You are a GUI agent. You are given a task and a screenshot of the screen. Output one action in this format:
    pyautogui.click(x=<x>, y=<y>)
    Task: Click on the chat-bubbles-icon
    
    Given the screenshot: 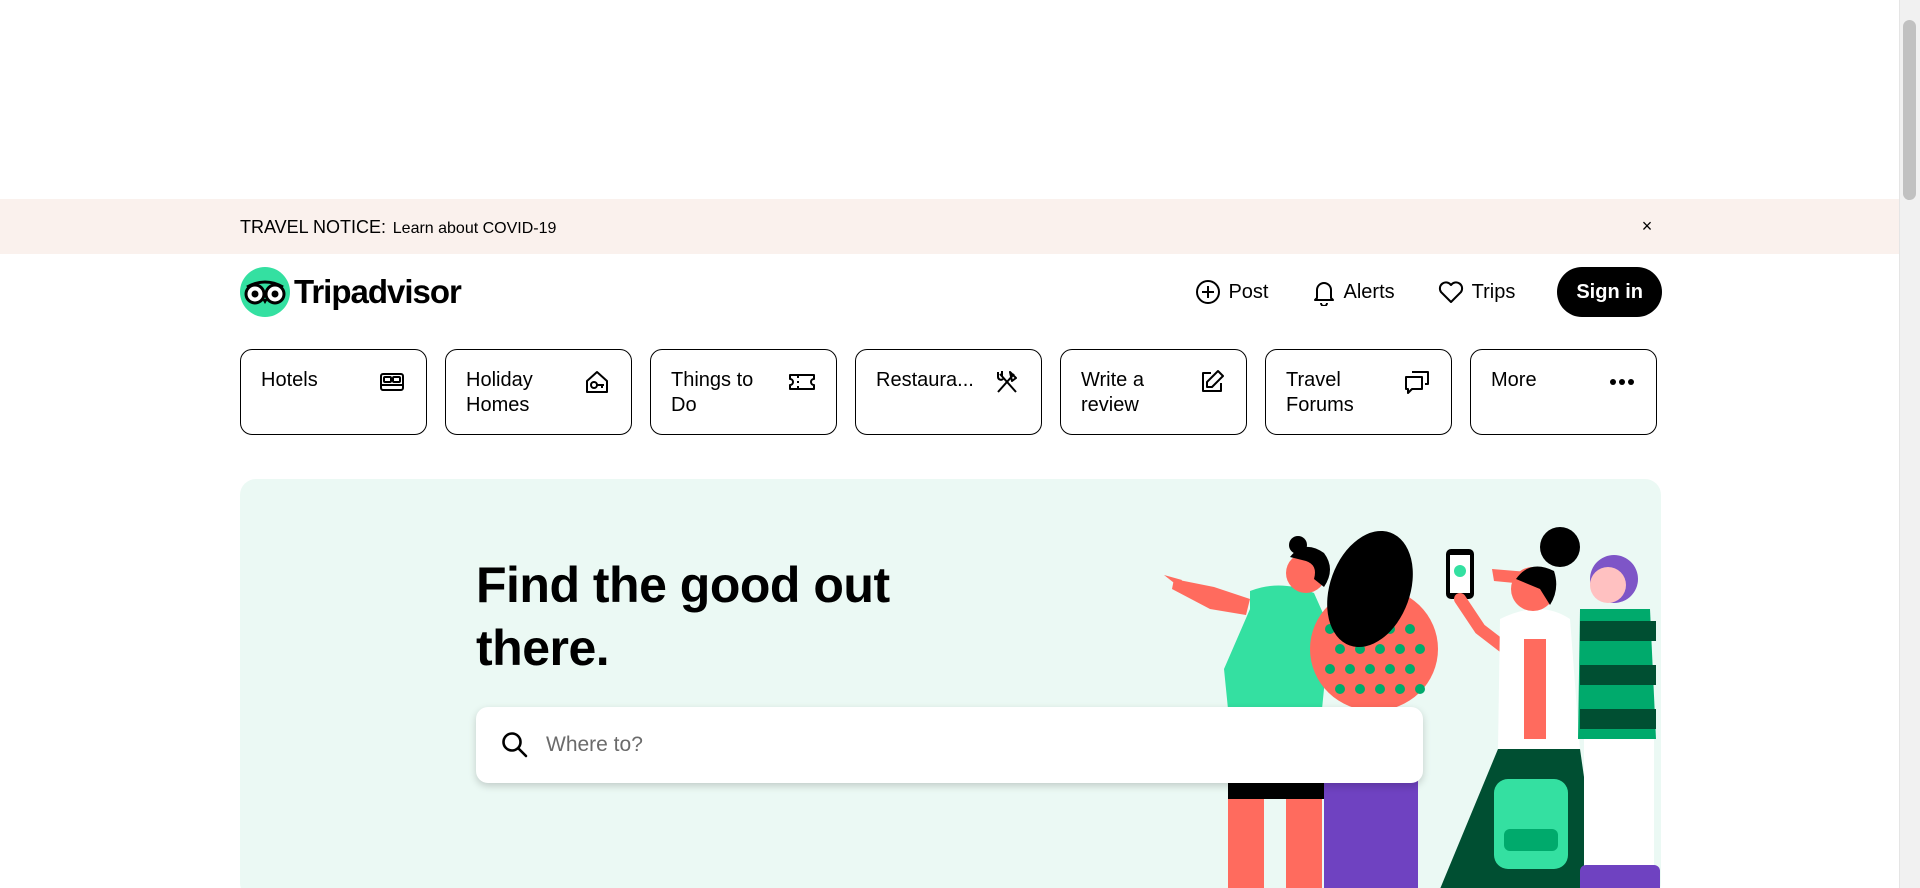 What is the action you would take?
    pyautogui.click(x=1417, y=382)
    